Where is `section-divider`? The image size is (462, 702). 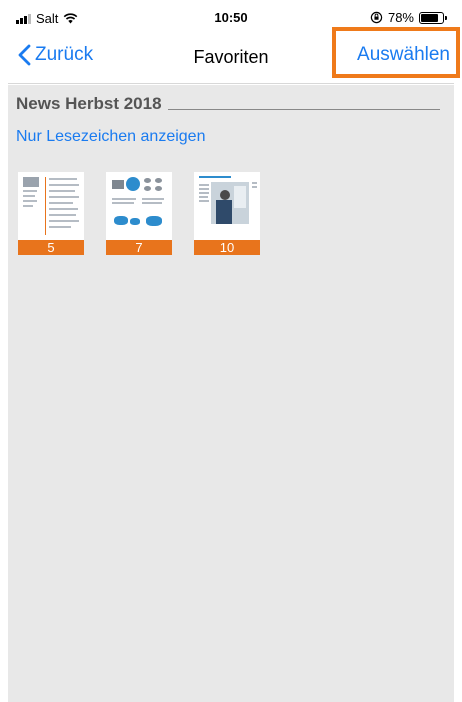
section-divider is located at coordinates (303, 109).